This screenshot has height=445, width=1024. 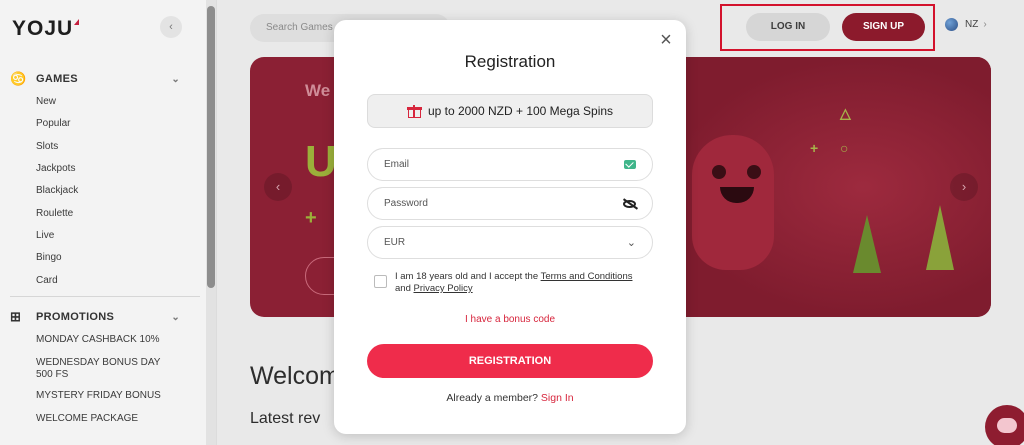 I want to click on gift-icon, so click(x=414, y=111).